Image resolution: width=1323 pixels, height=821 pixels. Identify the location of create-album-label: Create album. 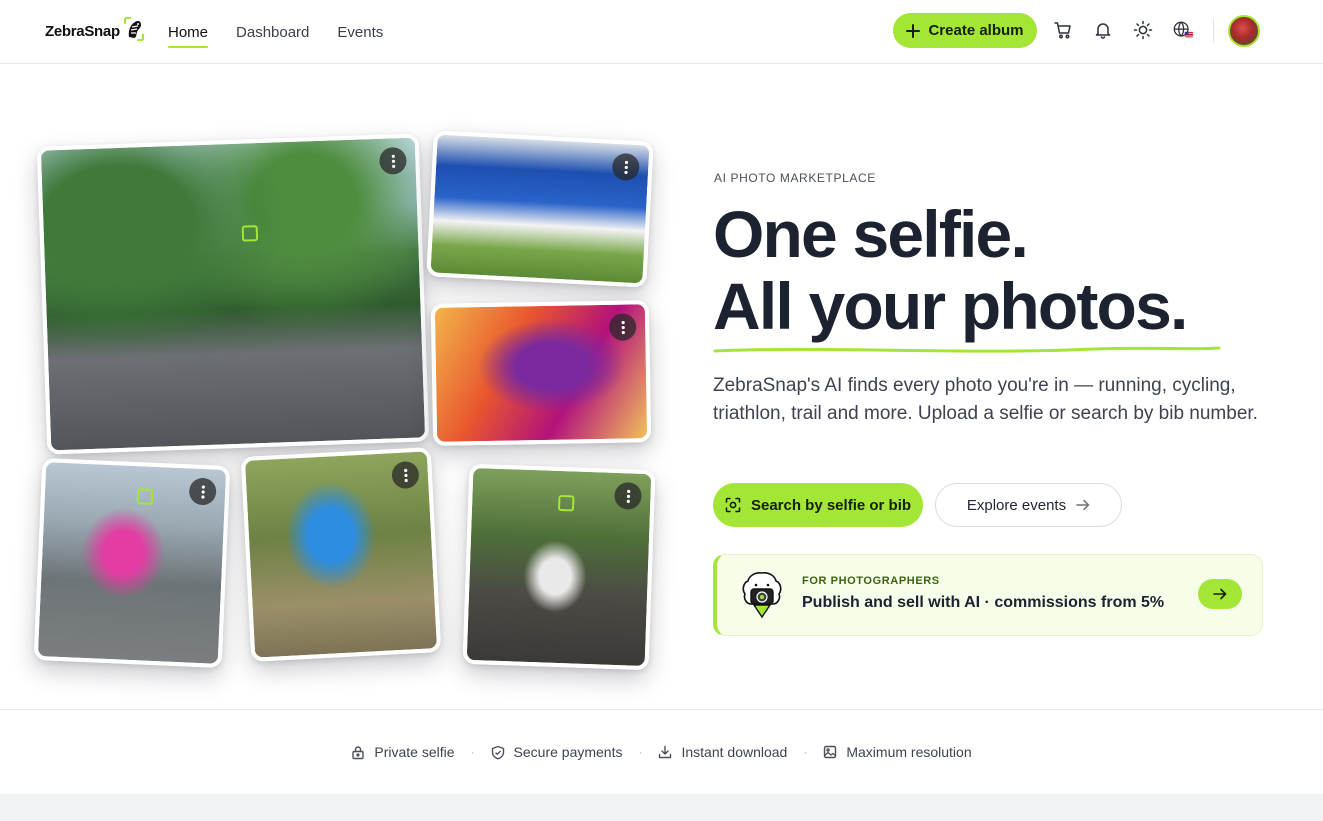
(976, 30).